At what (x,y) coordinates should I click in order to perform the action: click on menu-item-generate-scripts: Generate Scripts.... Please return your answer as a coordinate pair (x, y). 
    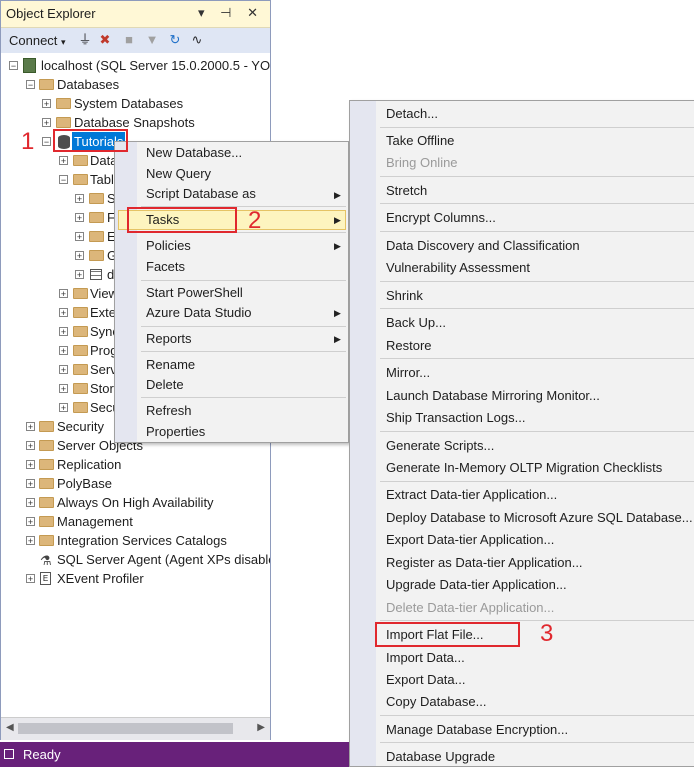
    Looking at the image, I should click on (440, 446).